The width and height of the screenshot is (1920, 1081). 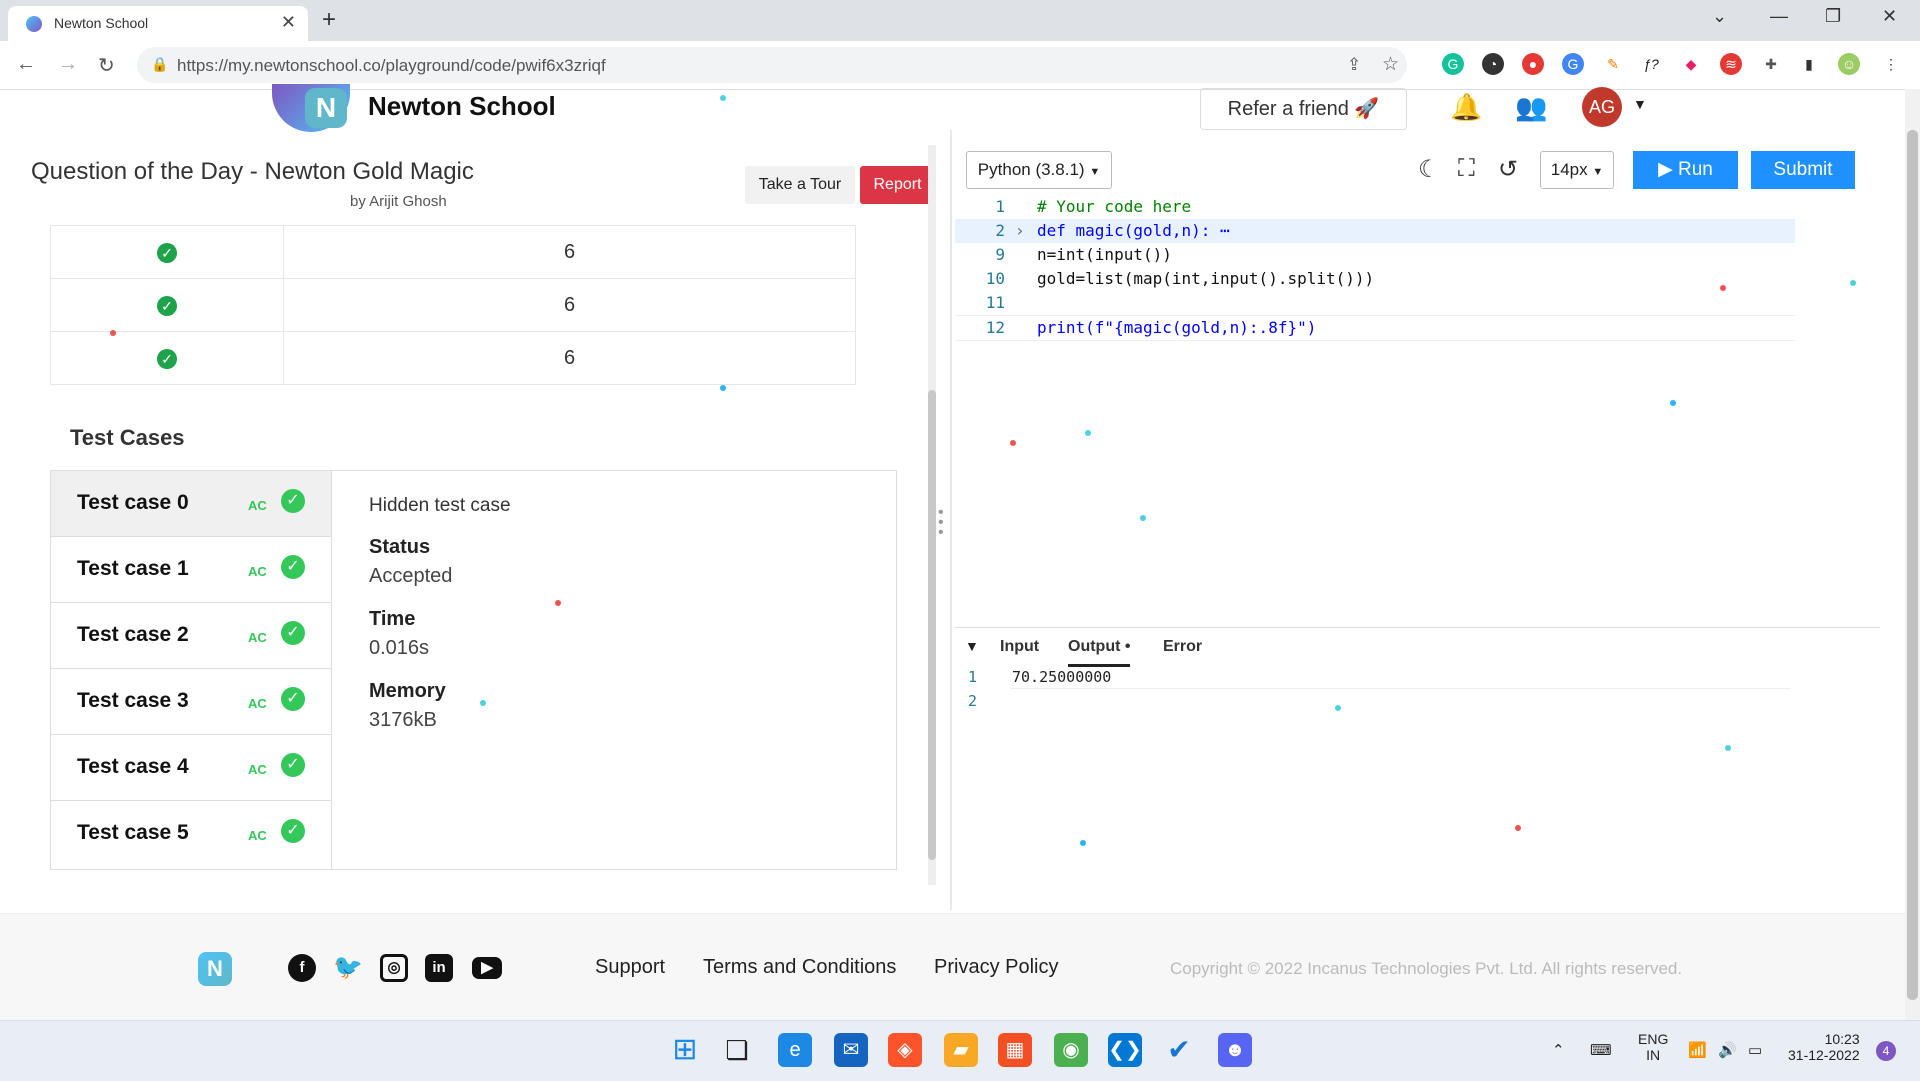 I want to click on facebook-icon: f, so click(x=302, y=968).